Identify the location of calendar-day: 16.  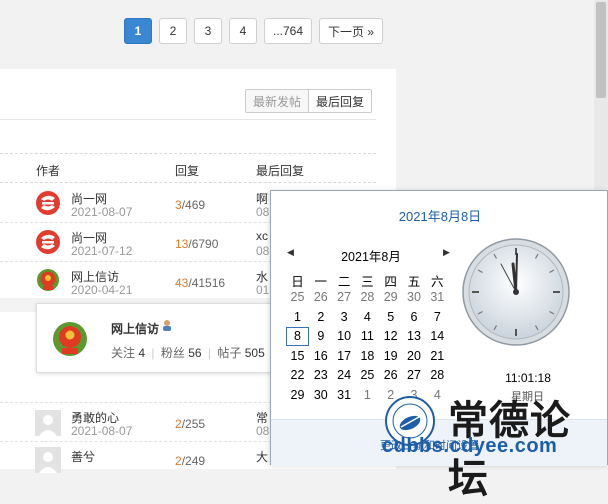
(320, 356).